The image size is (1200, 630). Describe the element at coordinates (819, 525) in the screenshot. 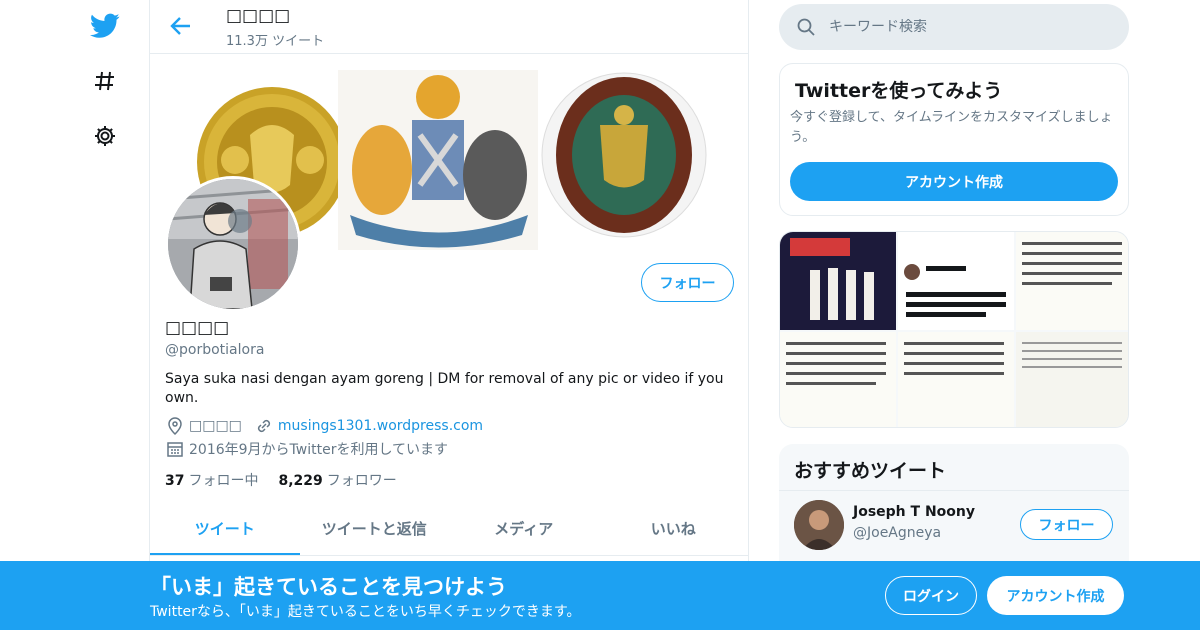

I see `recommended-user-avatar` at that location.